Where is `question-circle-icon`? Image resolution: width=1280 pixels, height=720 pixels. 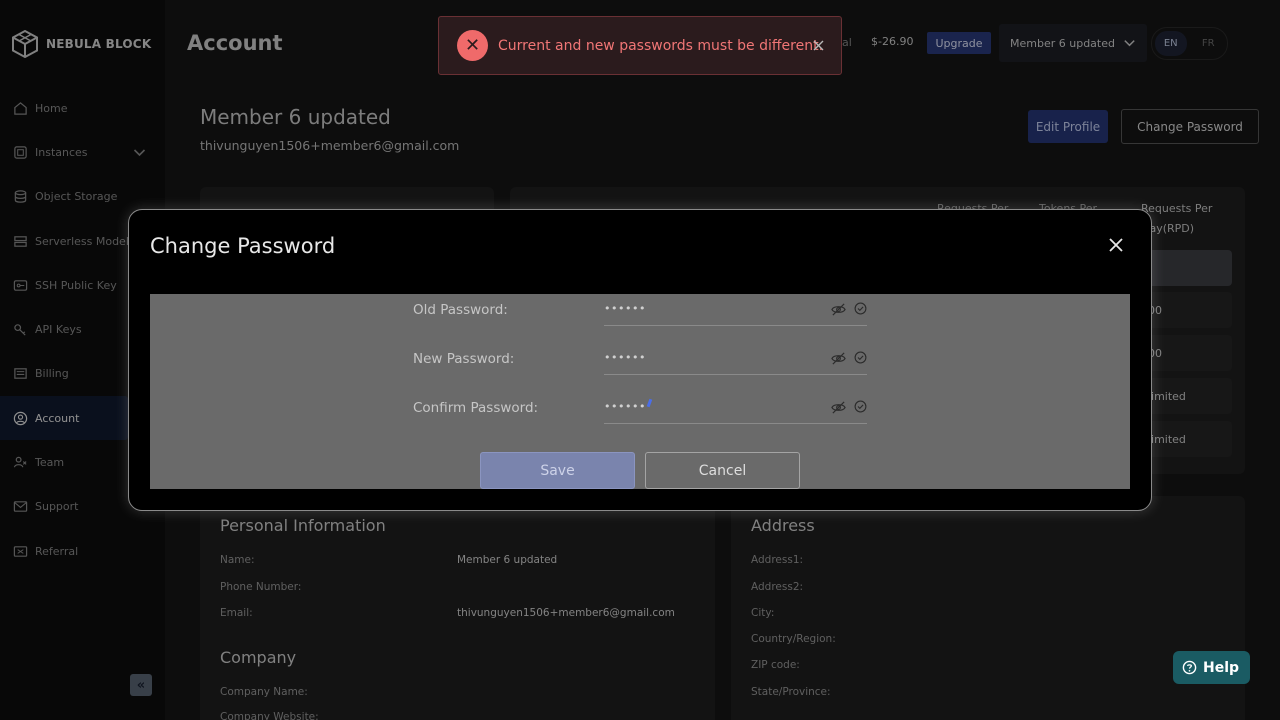
question-circle-icon is located at coordinates (1189, 667).